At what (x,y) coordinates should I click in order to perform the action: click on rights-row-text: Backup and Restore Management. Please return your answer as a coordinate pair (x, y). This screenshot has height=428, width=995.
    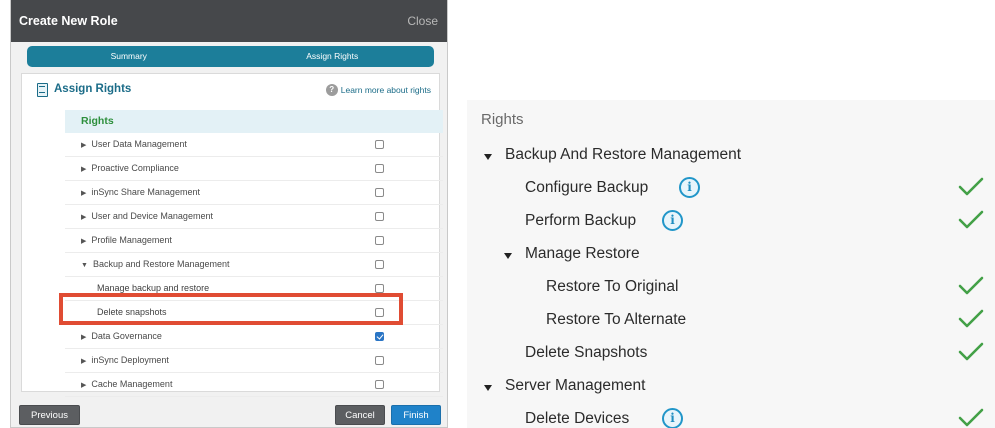
    Looking at the image, I should click on (161, 264).